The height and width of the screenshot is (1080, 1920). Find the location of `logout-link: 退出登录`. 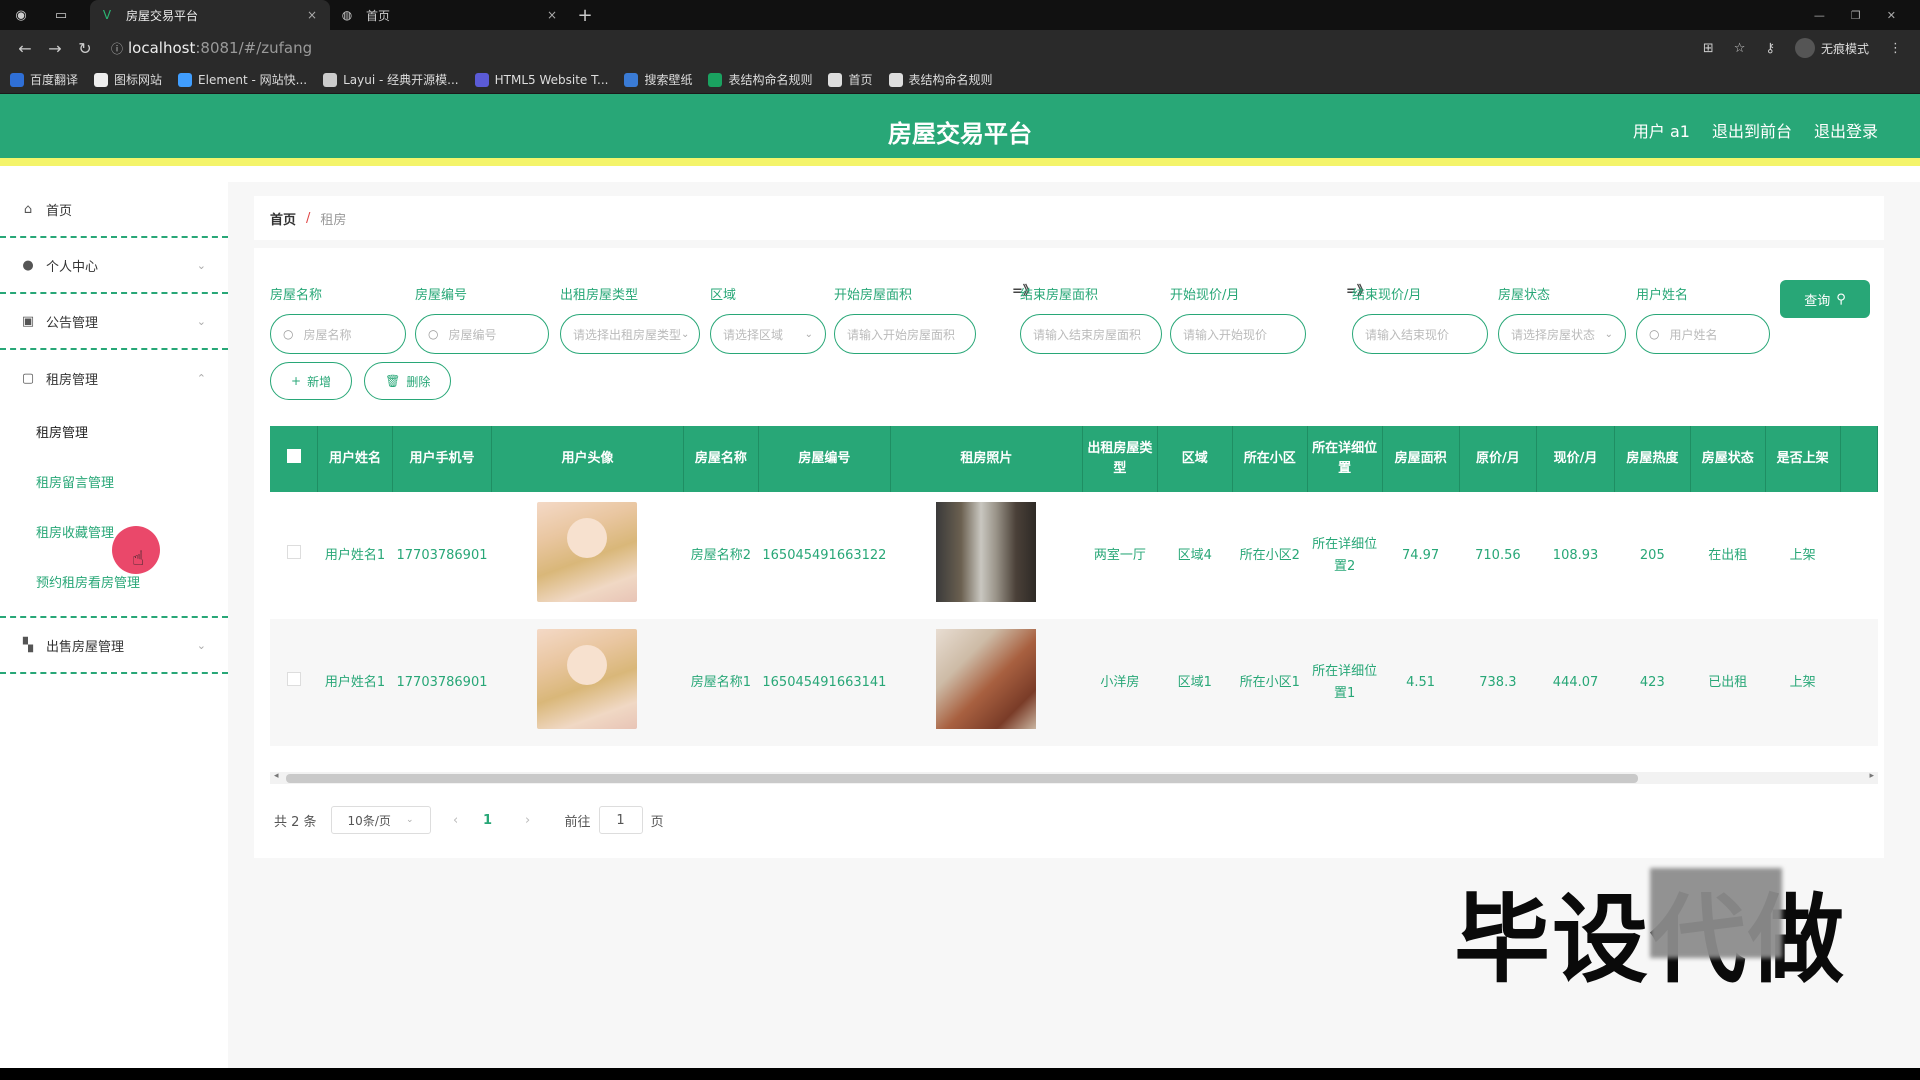

logout-link: 退出登录 is located at coordinates (1846, 130).